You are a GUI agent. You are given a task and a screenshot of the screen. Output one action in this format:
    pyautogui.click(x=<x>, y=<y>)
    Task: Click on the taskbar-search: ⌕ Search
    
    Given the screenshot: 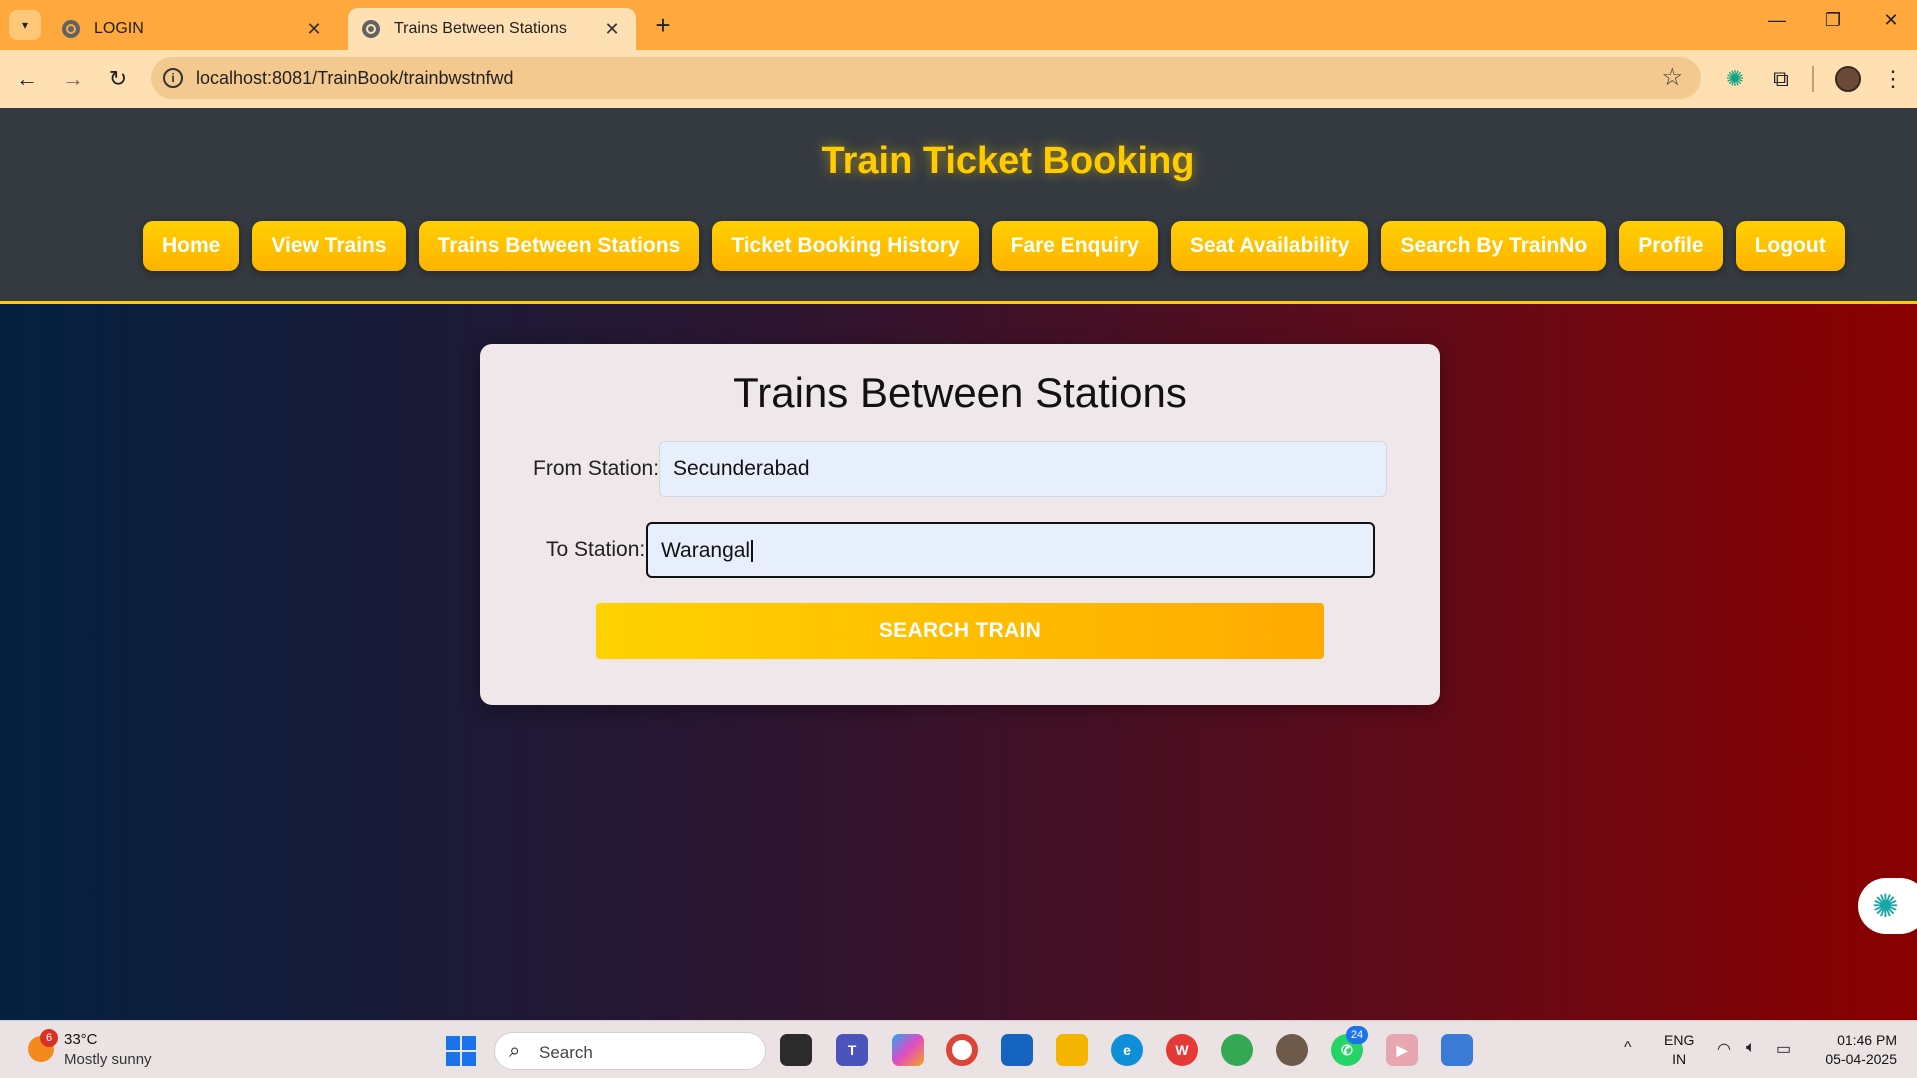 What is the action you would take?
    pyautogui.click(x=630, y=1051)
    